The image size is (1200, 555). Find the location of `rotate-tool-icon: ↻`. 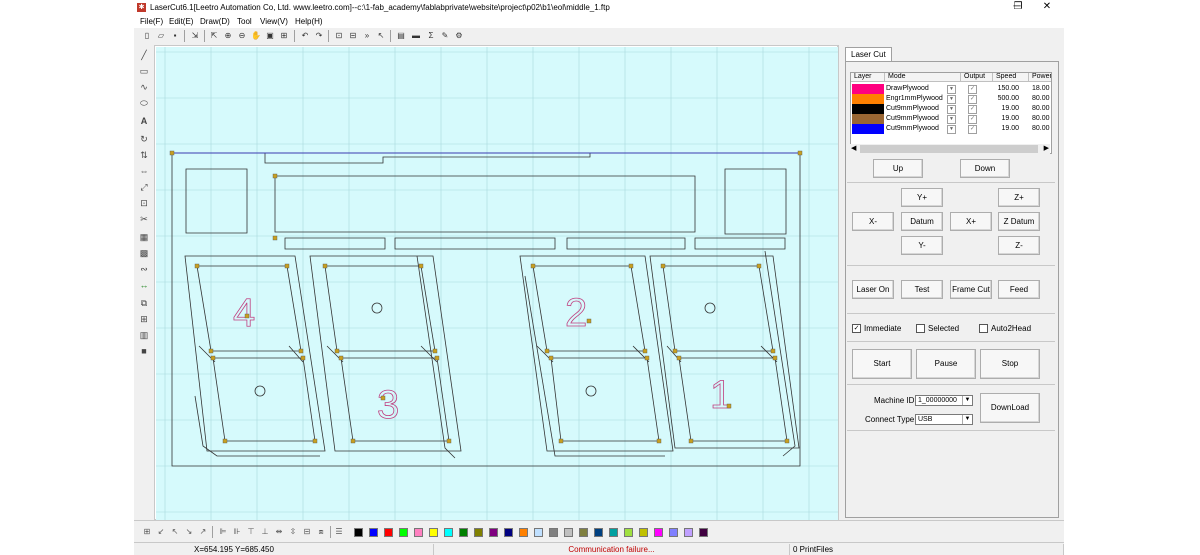

rotate-tool-icon: ↻ is located at coordinates (144, 139).